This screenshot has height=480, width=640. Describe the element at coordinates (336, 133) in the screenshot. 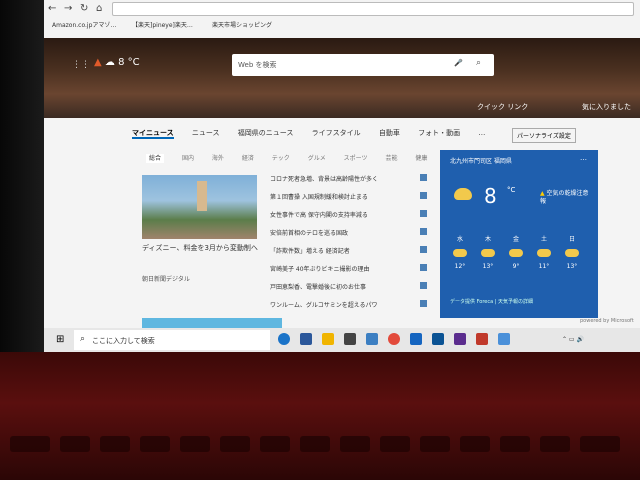

I see `tab-lifestyle: ライフスタイル` at that location.